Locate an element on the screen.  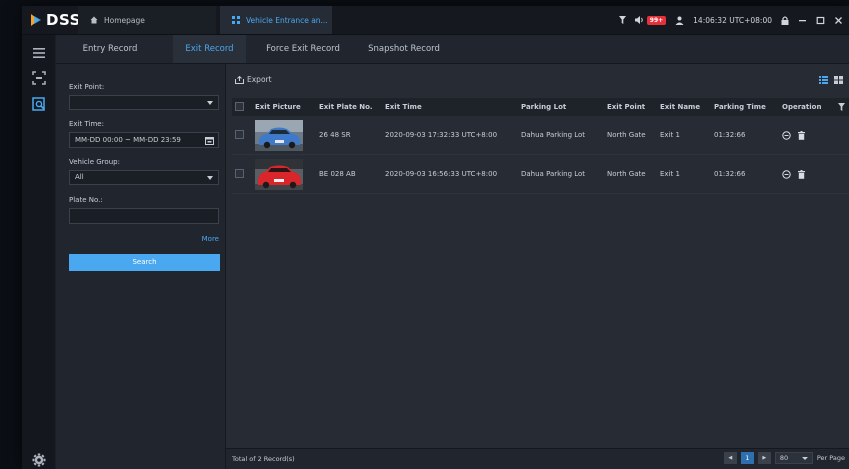
tab-snapshot-record: Snapshot Record is located at coordinates (404, 49).